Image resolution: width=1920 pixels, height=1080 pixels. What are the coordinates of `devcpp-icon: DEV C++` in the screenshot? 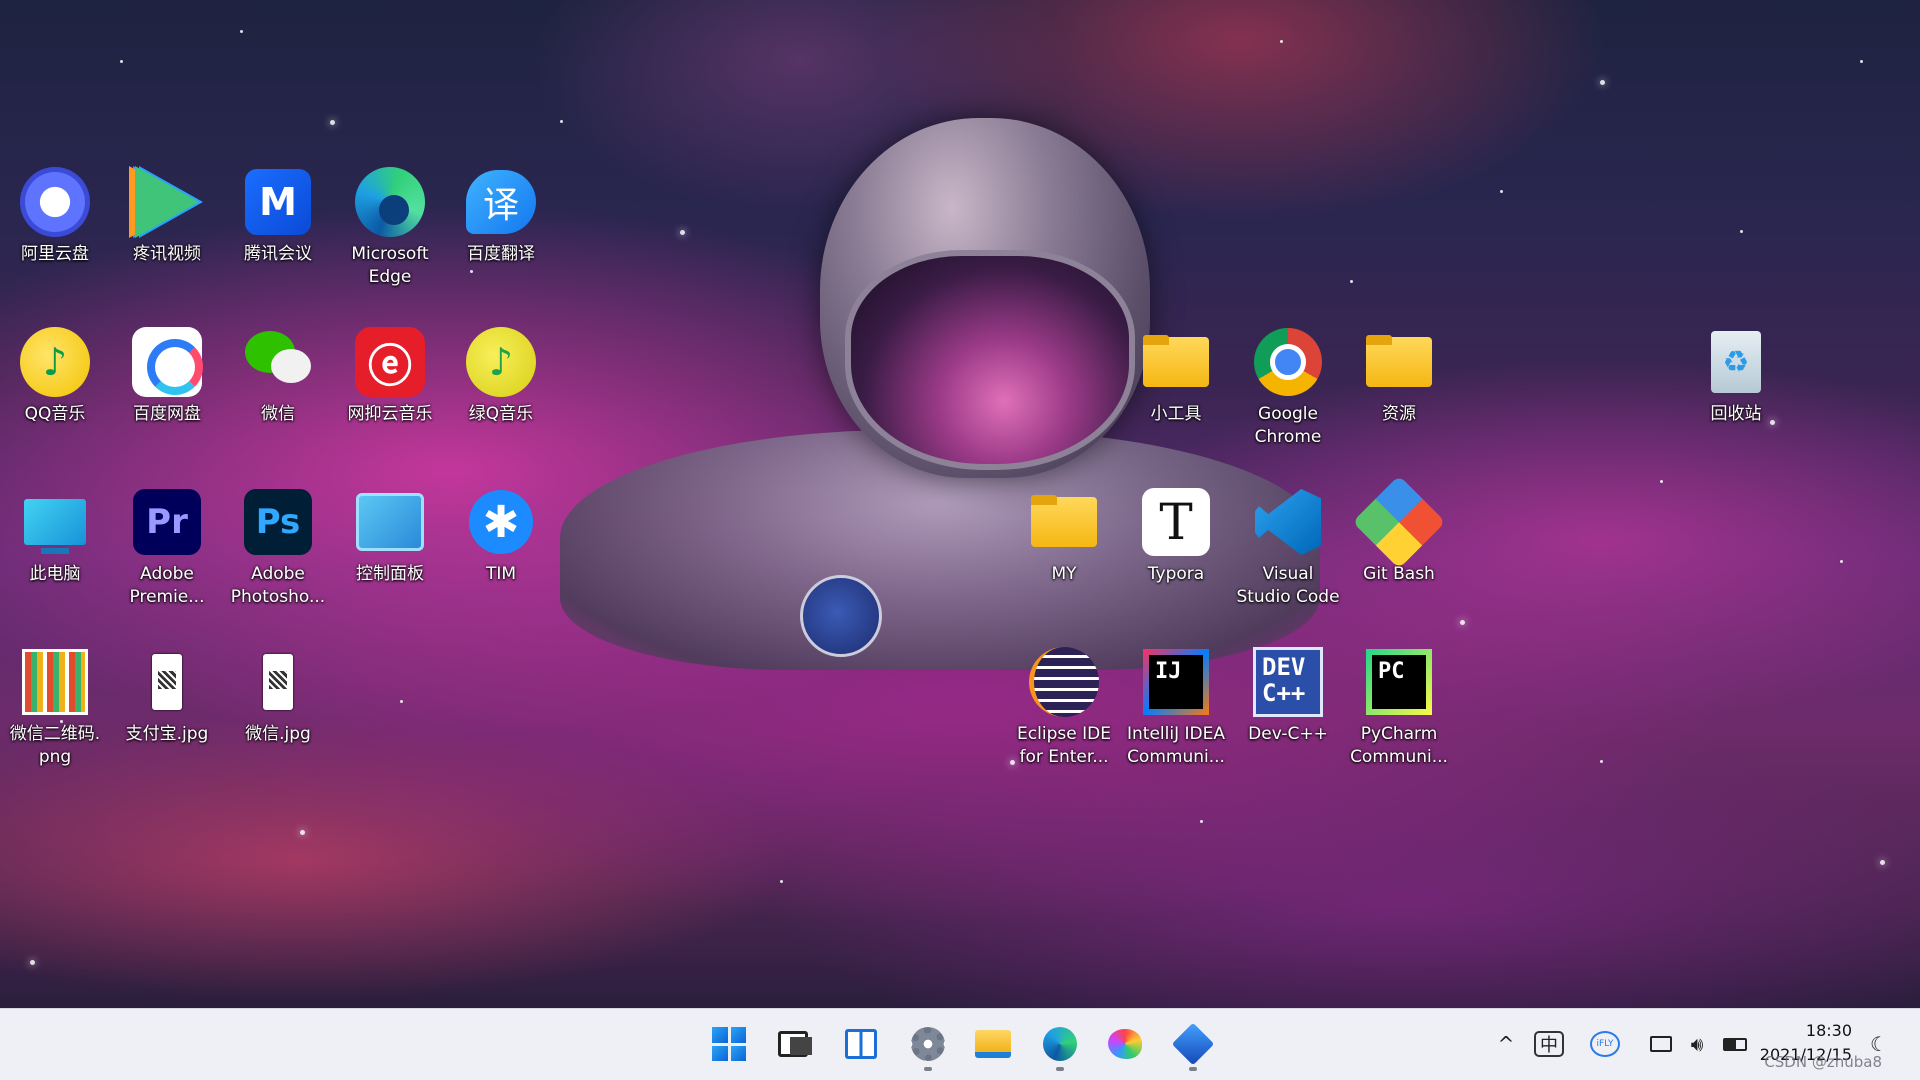 It's located at (1288, 682).